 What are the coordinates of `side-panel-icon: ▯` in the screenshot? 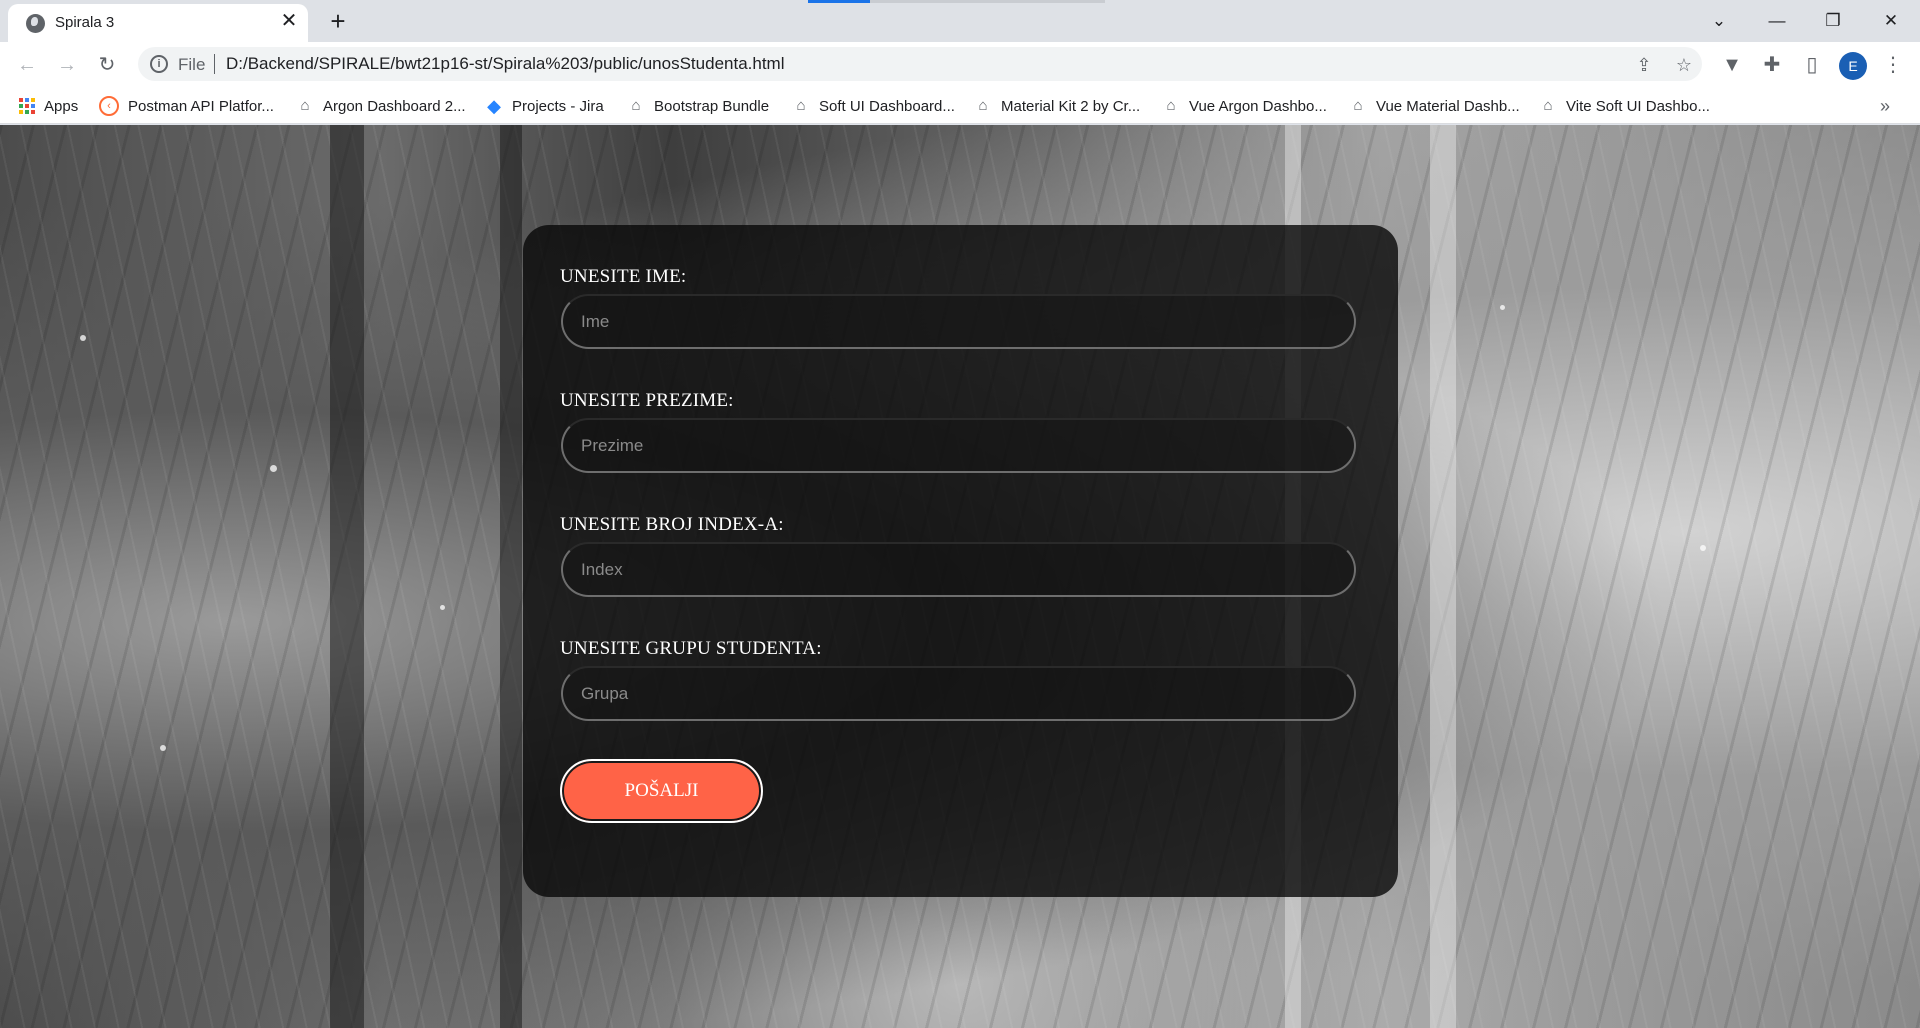 It's located at (1812, 65).